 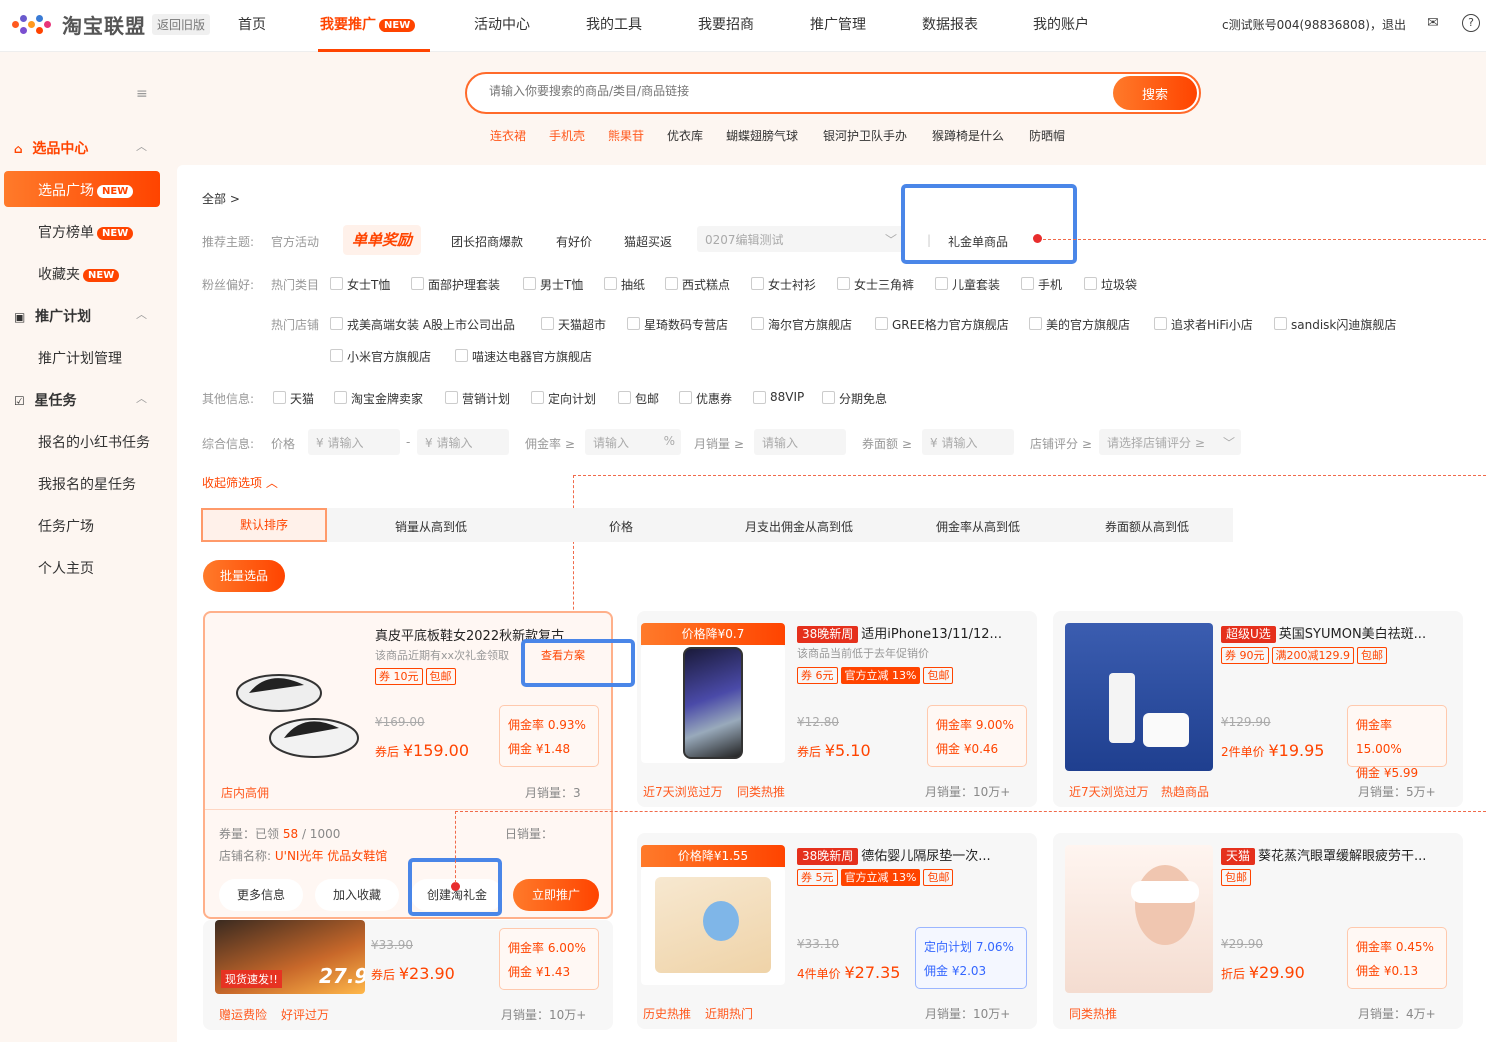 What do you see at coordinates (221, 198) in the screenshot?
I see `breadcrumb: 全部 >` at bounding box center [221, 198].